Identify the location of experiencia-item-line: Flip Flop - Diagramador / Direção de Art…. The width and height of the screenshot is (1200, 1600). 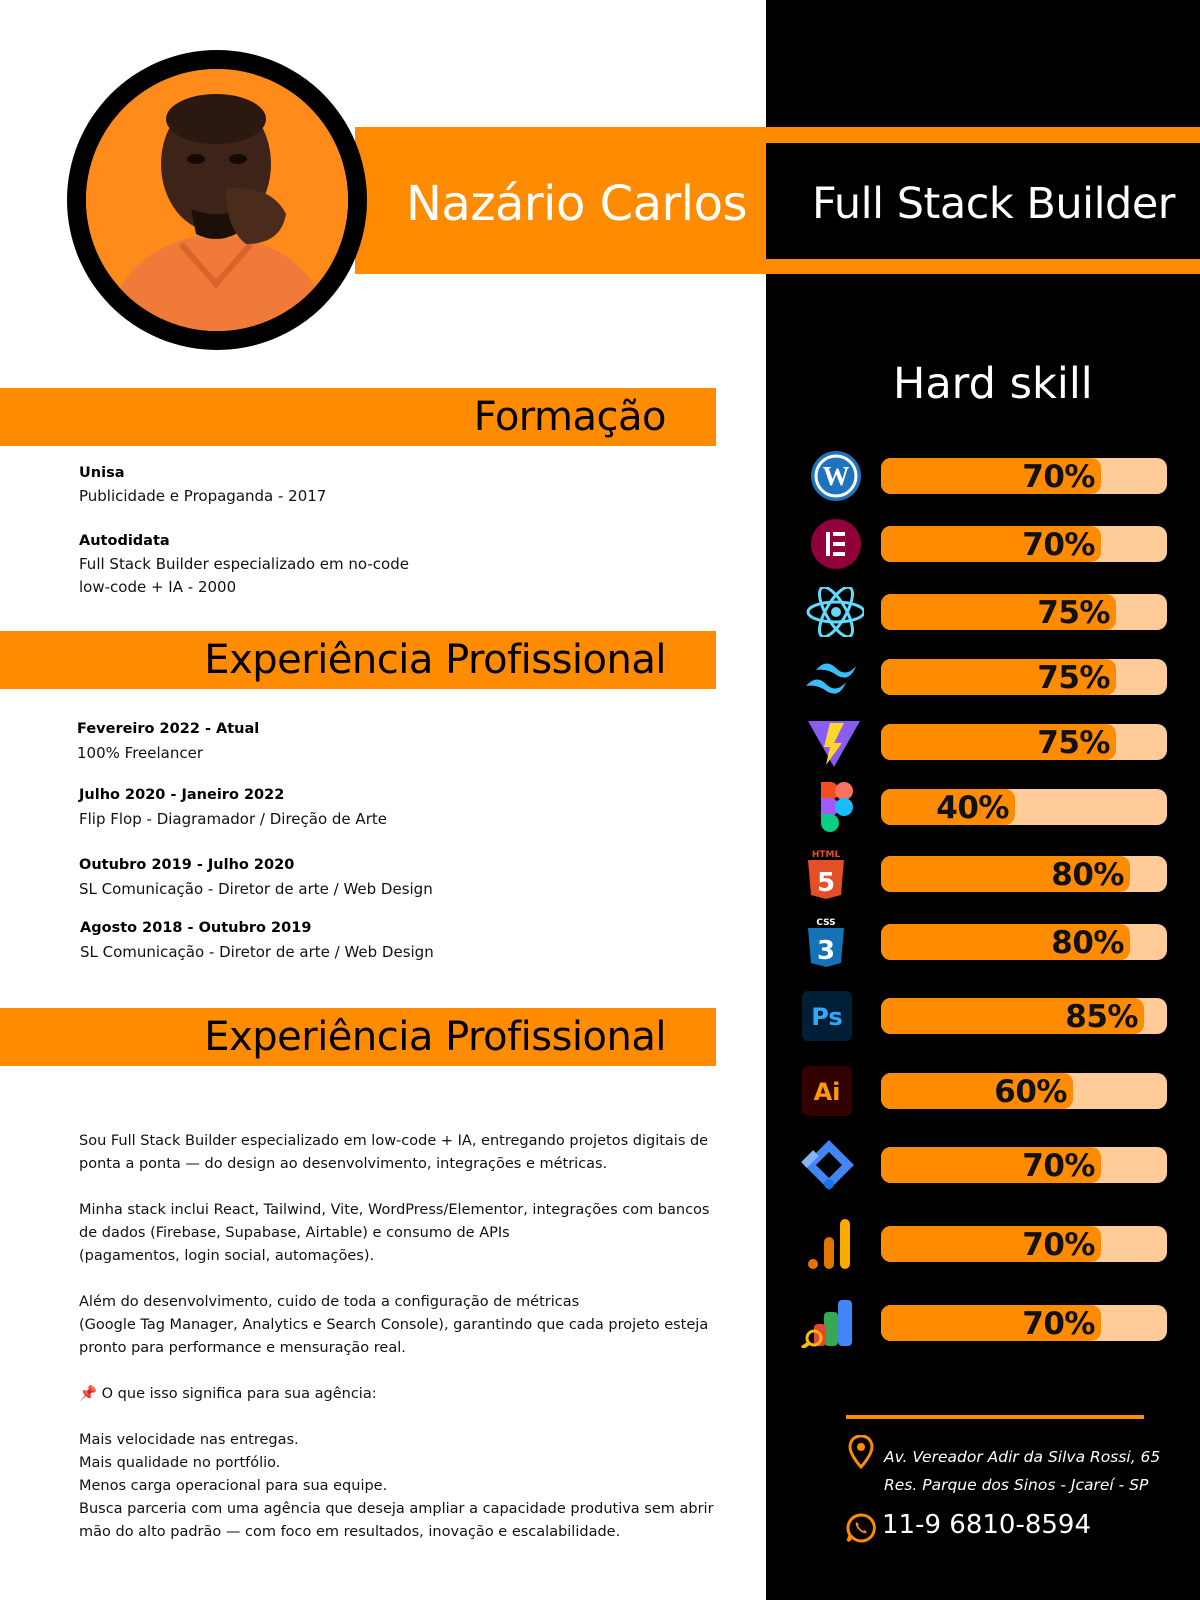
(233, 819).